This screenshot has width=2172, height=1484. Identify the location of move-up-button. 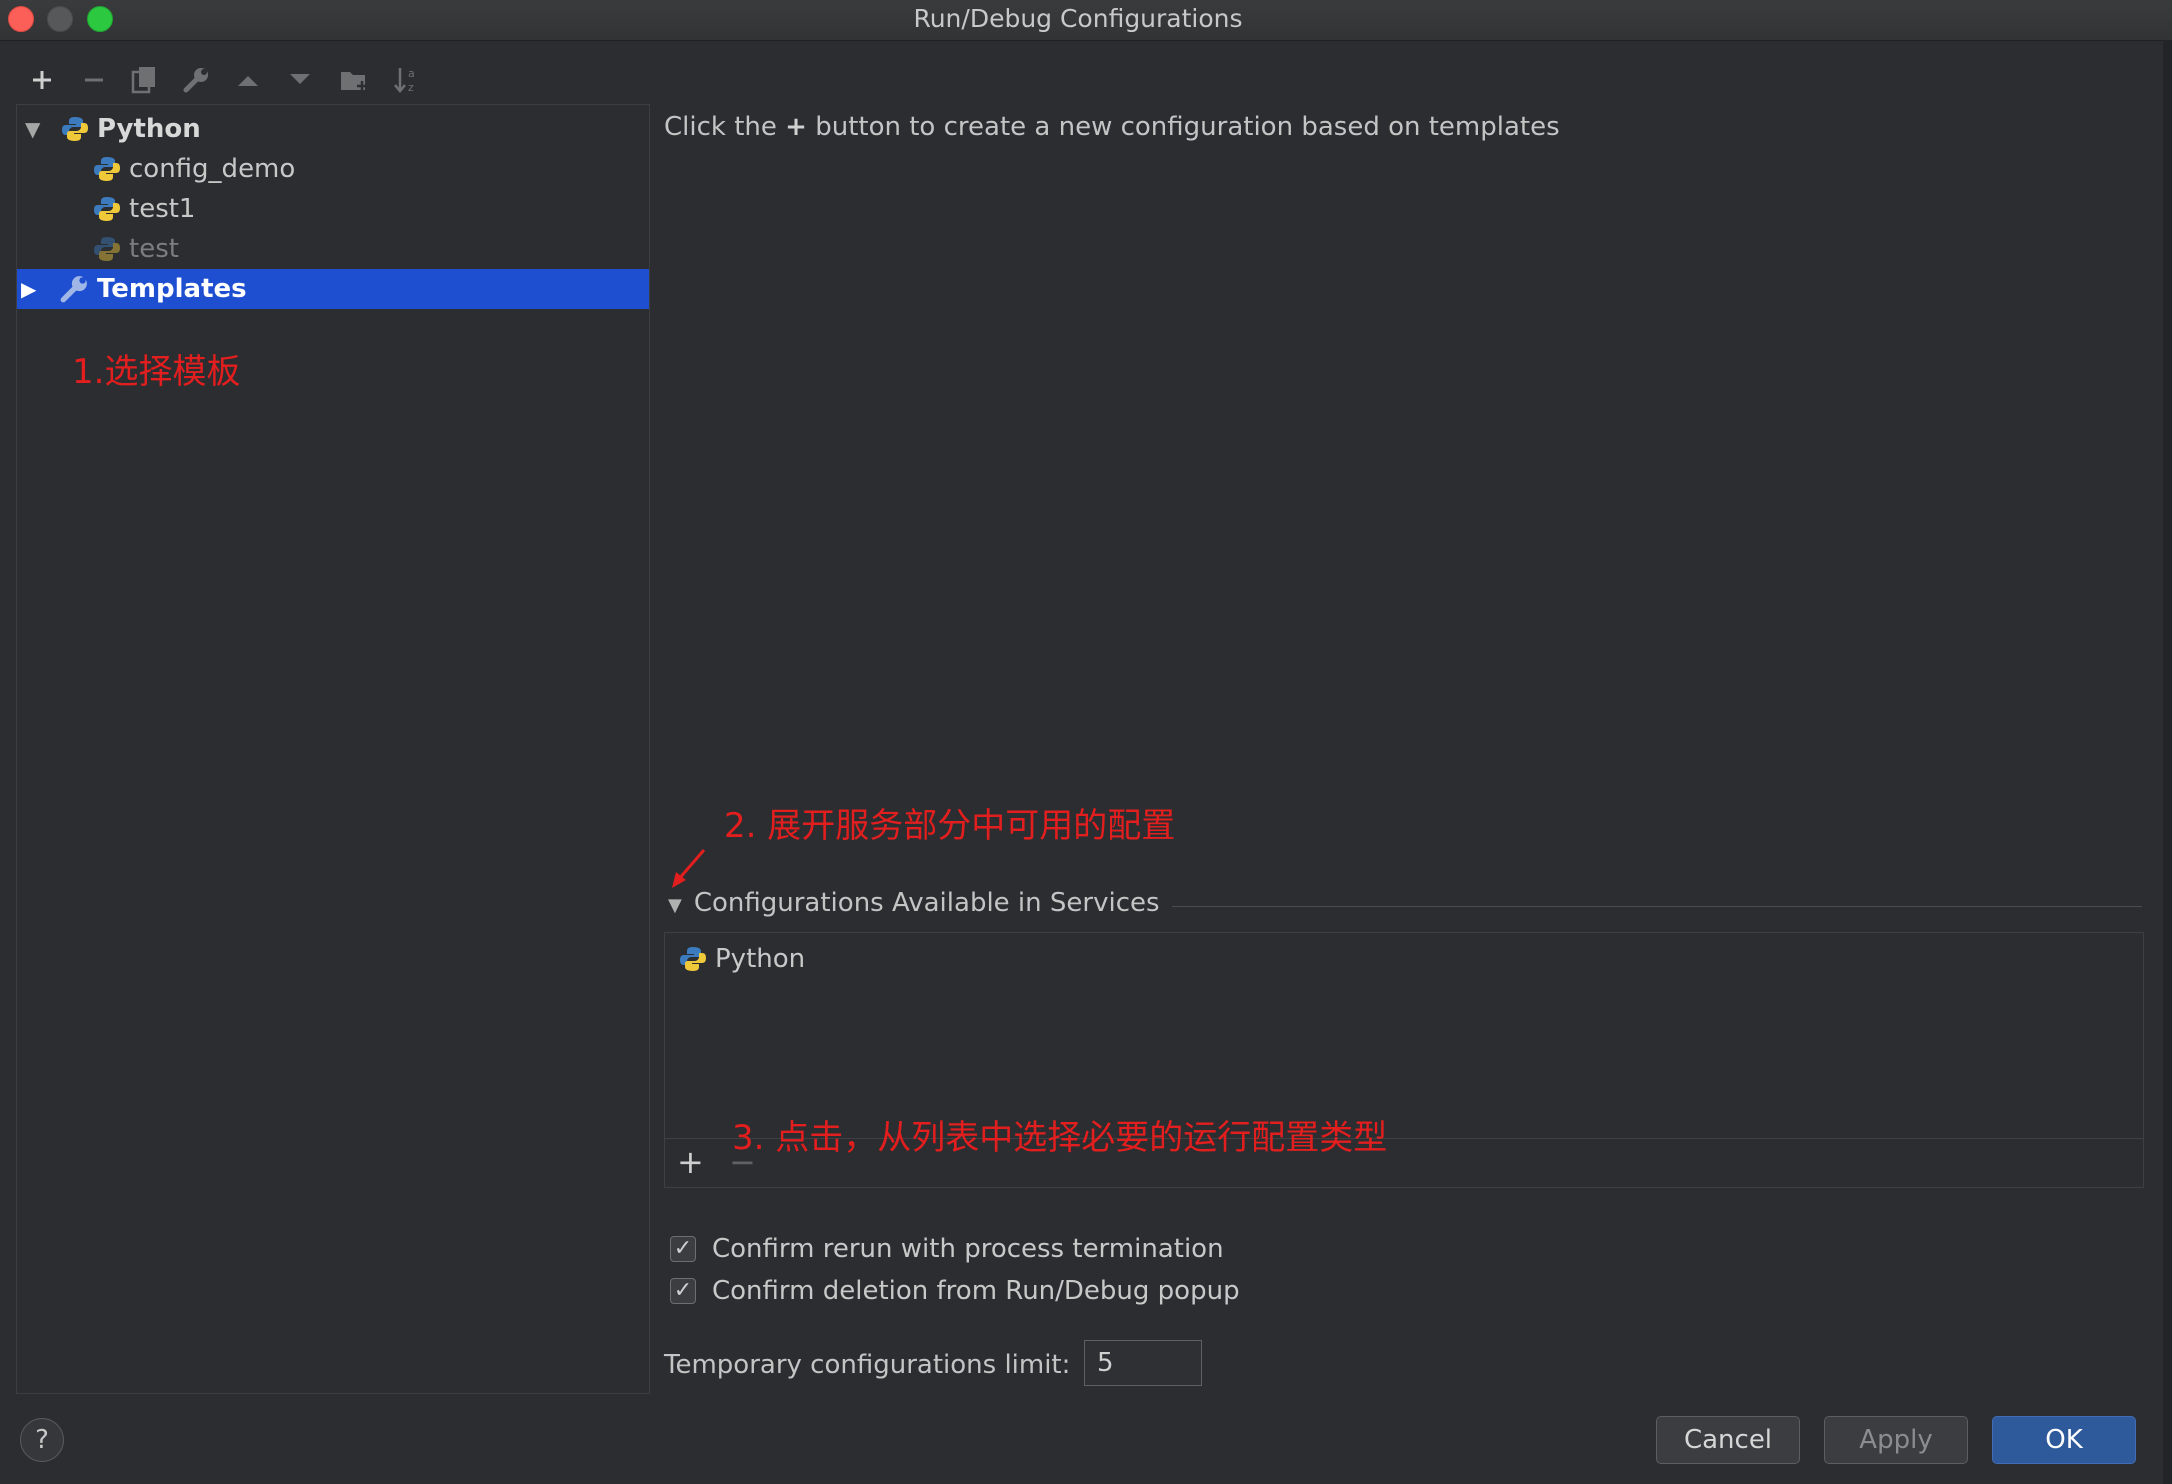
(248, 80).